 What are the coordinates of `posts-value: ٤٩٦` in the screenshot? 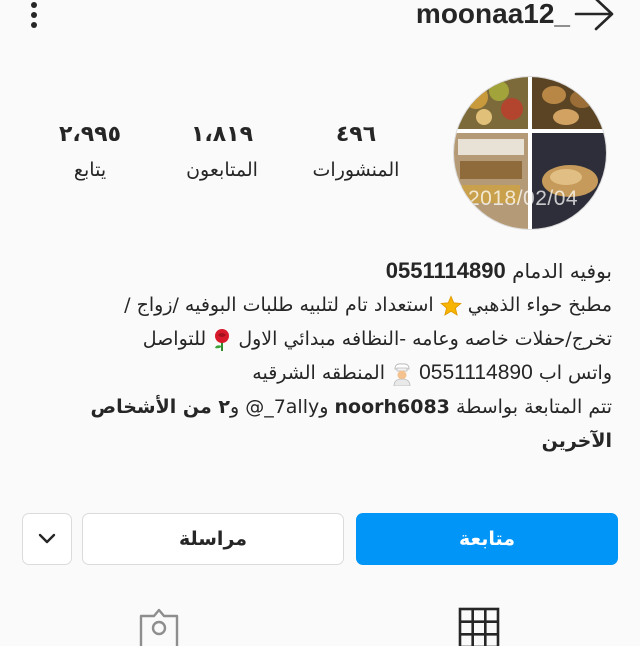 It's located at (356, 134).